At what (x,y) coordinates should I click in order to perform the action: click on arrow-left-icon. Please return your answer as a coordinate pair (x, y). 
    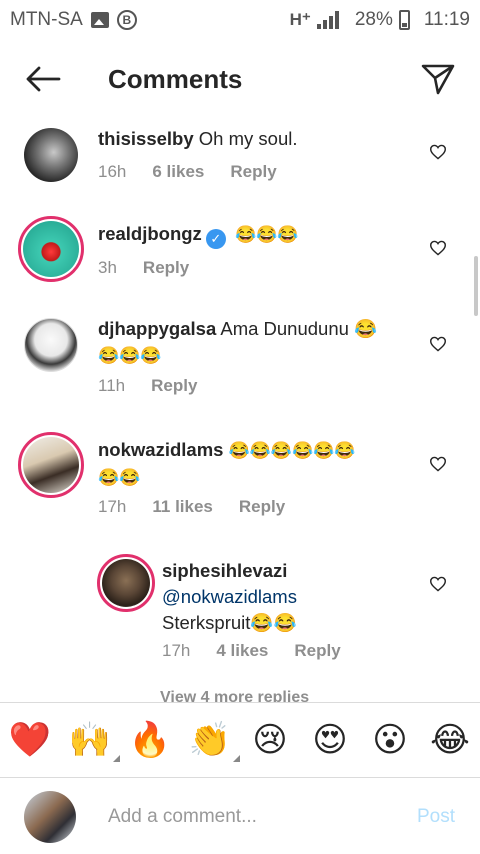
    Looking at the image, I should click on (43, 79).